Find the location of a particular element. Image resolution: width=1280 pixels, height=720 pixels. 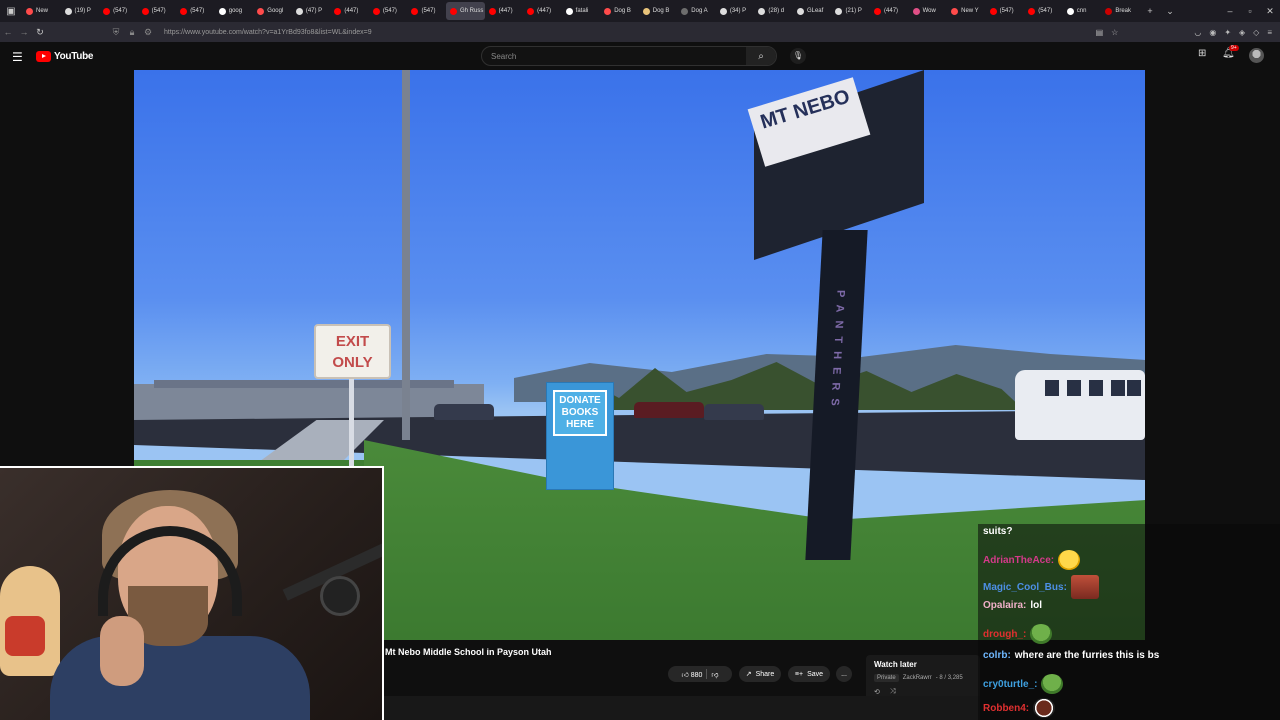

tab-label: (547) is located at coordinates (120, 11).